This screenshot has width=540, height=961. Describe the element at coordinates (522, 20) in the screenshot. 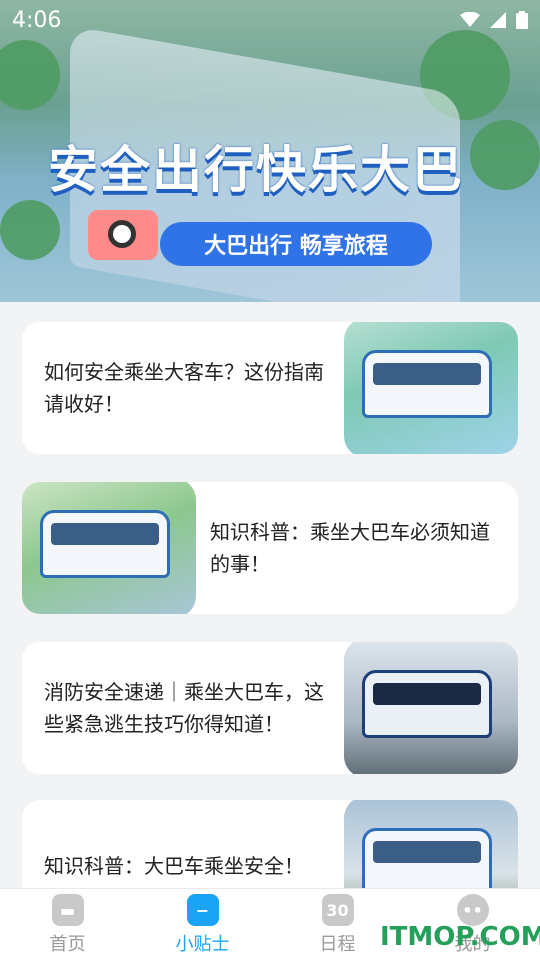

I see `battery-icon` at that location.